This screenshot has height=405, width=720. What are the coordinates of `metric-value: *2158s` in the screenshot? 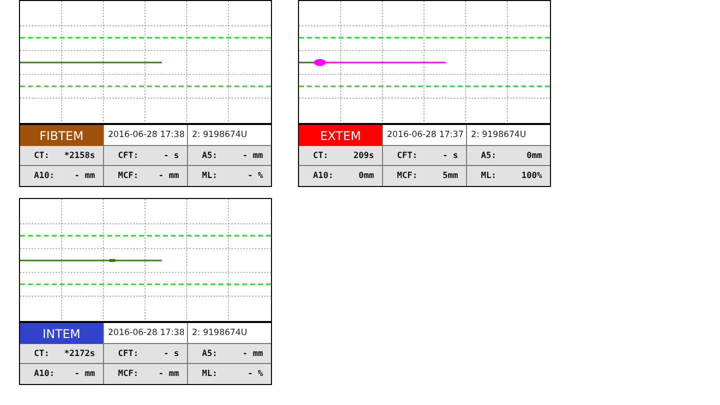 It's located at (79, 155).